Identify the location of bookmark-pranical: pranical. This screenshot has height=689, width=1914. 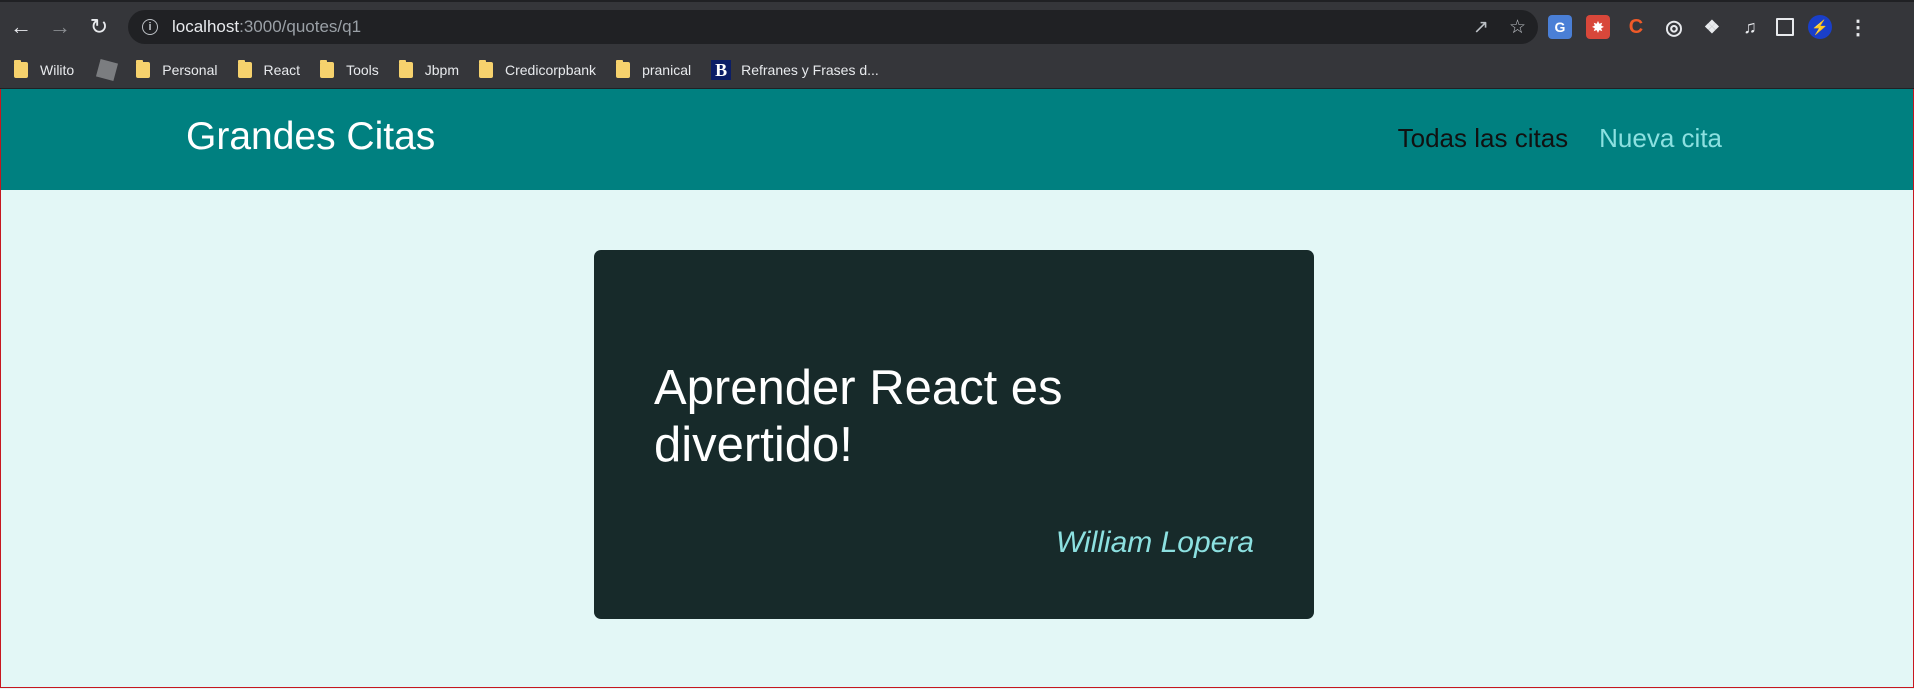
(654, 69).